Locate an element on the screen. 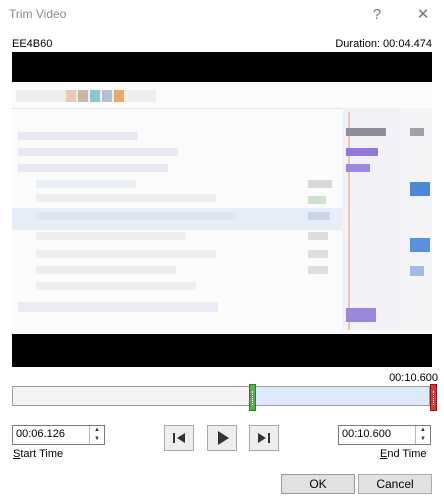 Image resolution: width=444 pixels, height=502 pixels. previous-frame-icon is located at coordinates (179, 438).